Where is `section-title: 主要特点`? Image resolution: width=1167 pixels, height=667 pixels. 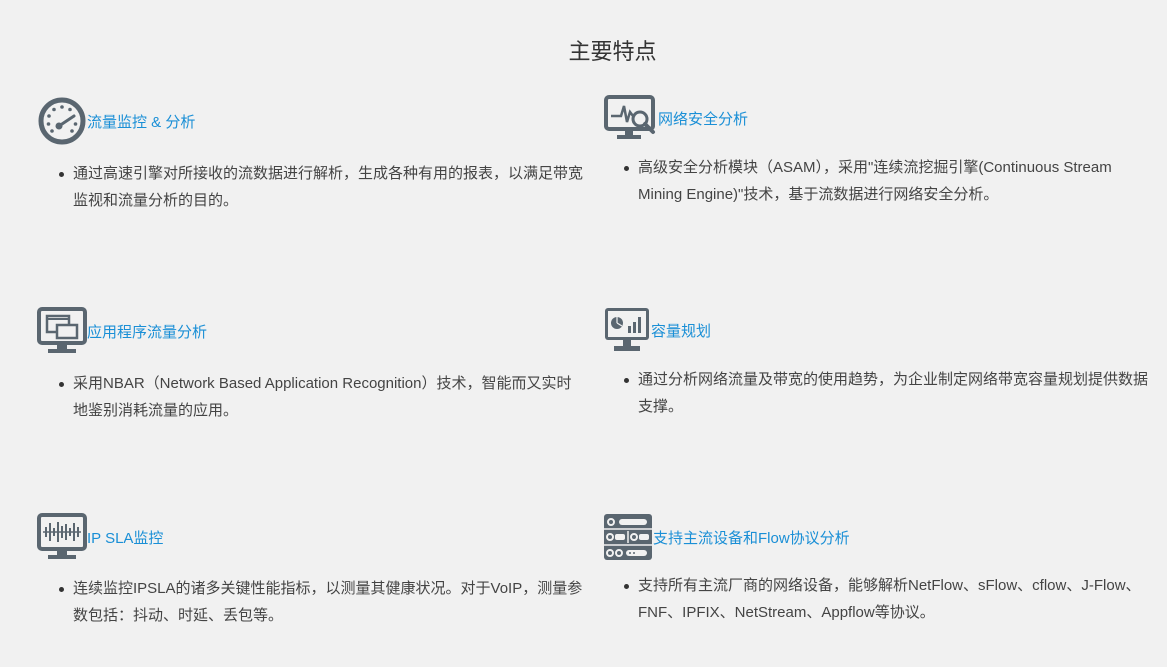
section-title: 主要特点 is located at coordinates (612, 51).